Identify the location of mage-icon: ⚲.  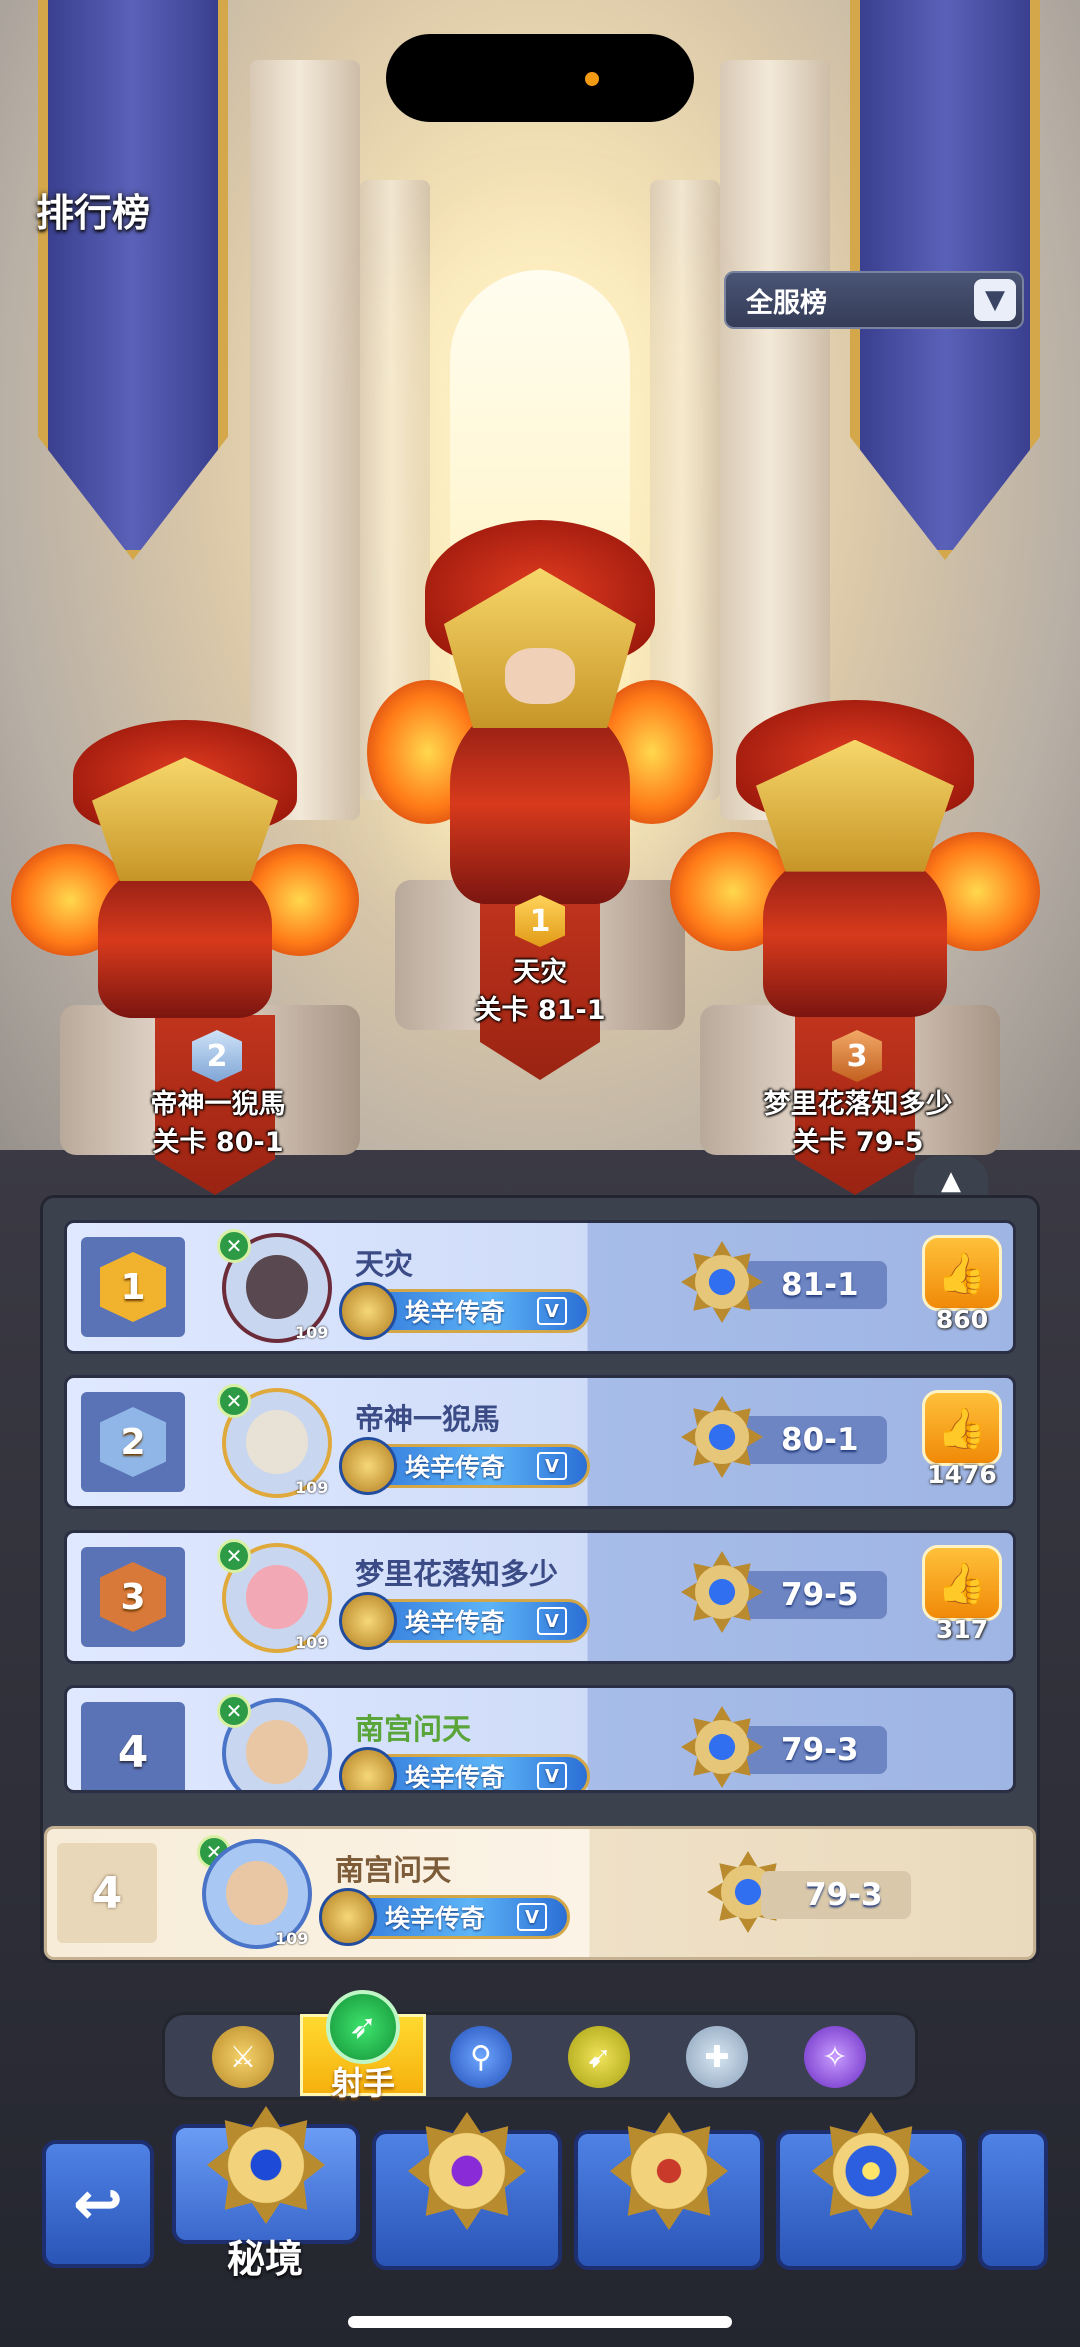
(481, 2057).